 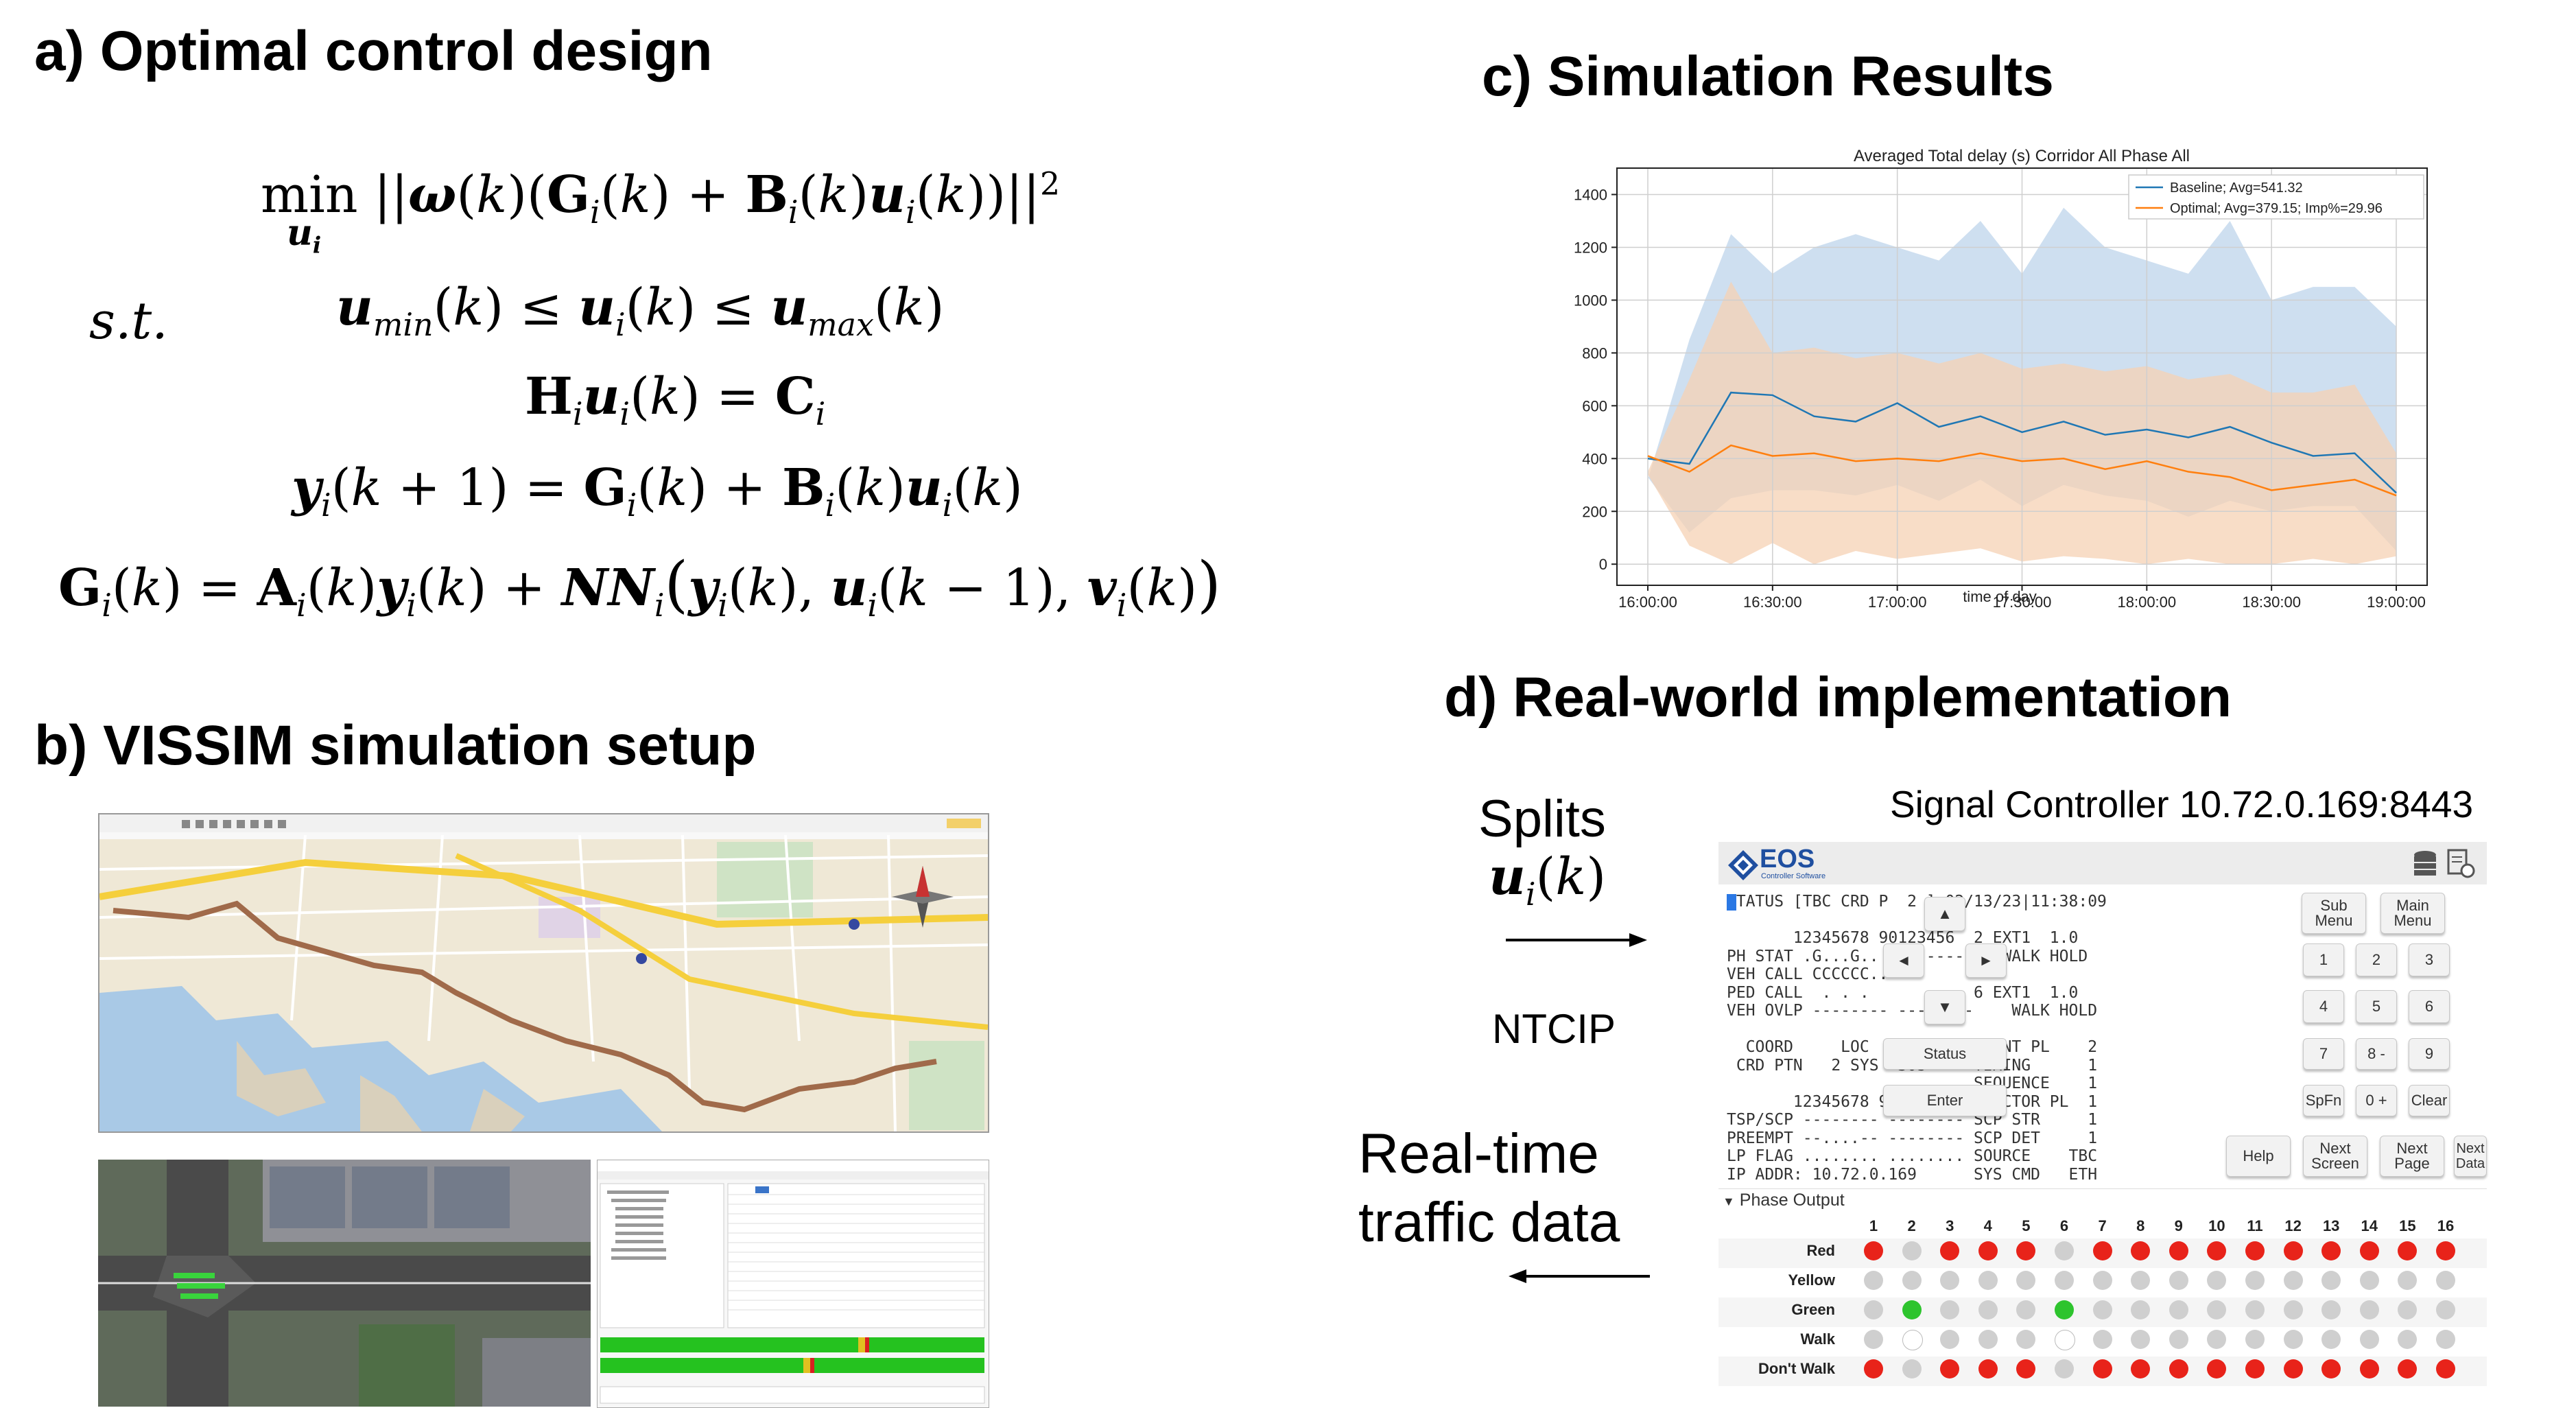 I want to click on vissim-network-map, so click(x=543, y=973).